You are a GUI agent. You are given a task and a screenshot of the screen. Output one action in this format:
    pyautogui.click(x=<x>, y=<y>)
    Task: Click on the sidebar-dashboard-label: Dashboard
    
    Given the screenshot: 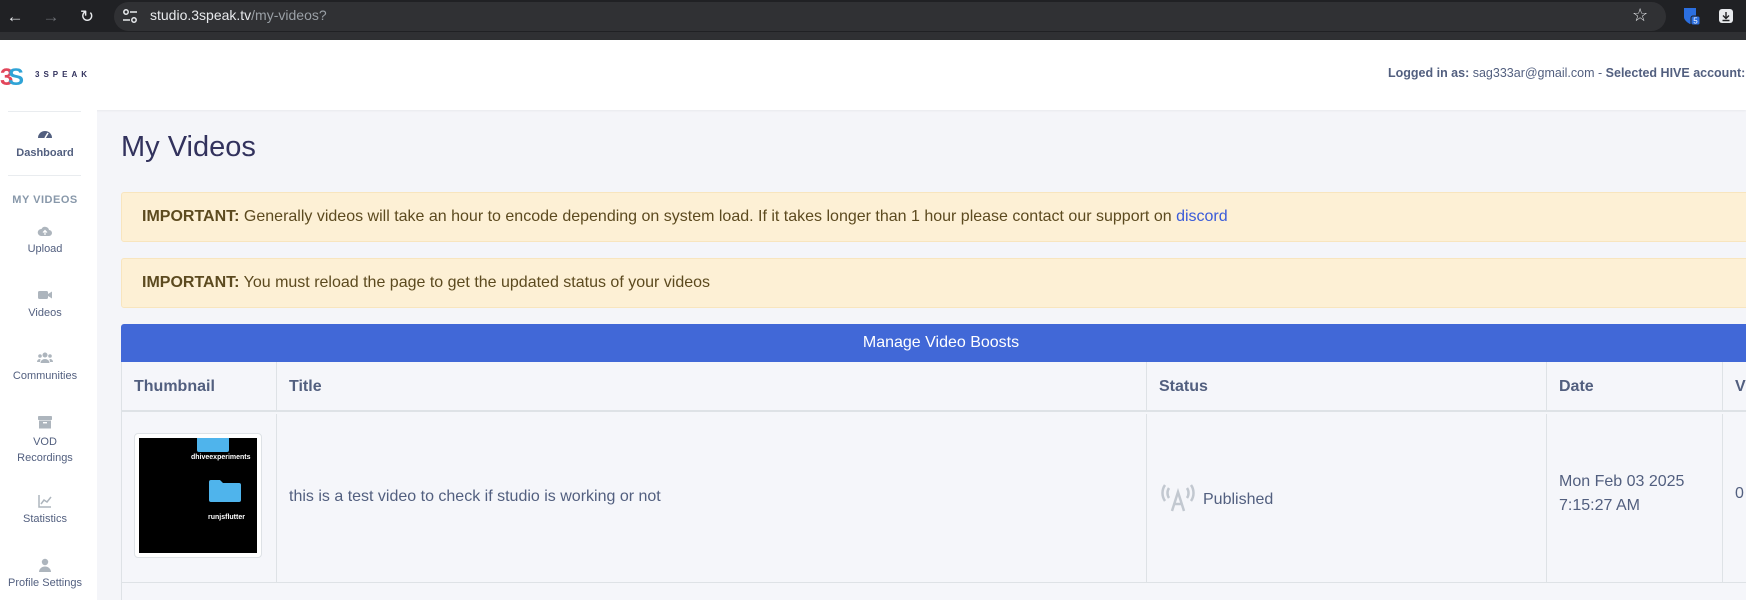 What is the action you would take?
    pyautogui.click(x=45, y=153)
    